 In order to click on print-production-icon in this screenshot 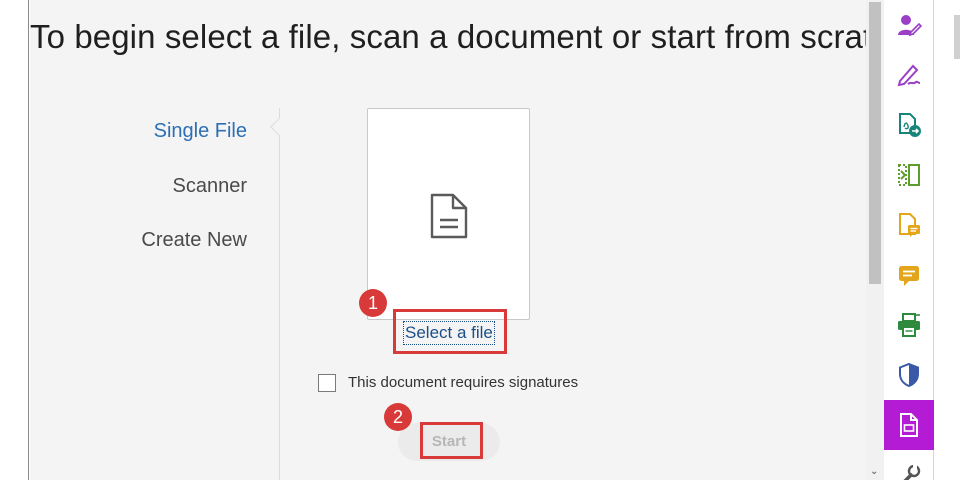, I will do `click(909, 325)`.